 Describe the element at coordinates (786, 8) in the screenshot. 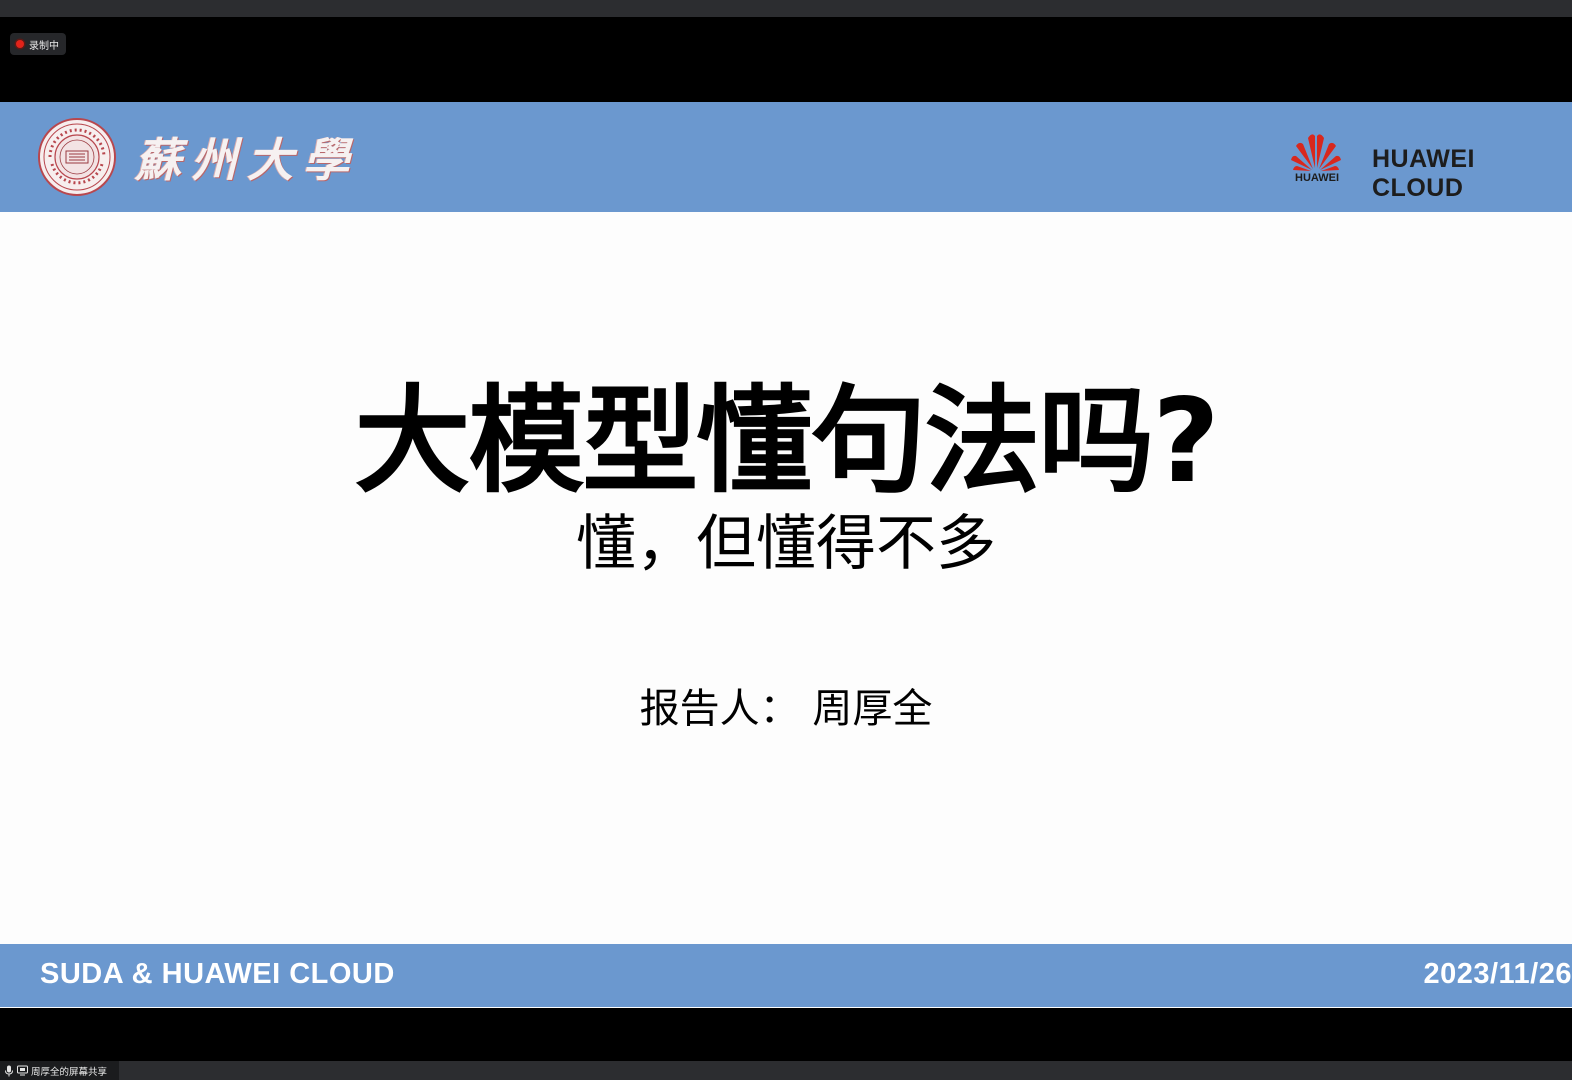

I see `top-toolbar-strip` at that location.